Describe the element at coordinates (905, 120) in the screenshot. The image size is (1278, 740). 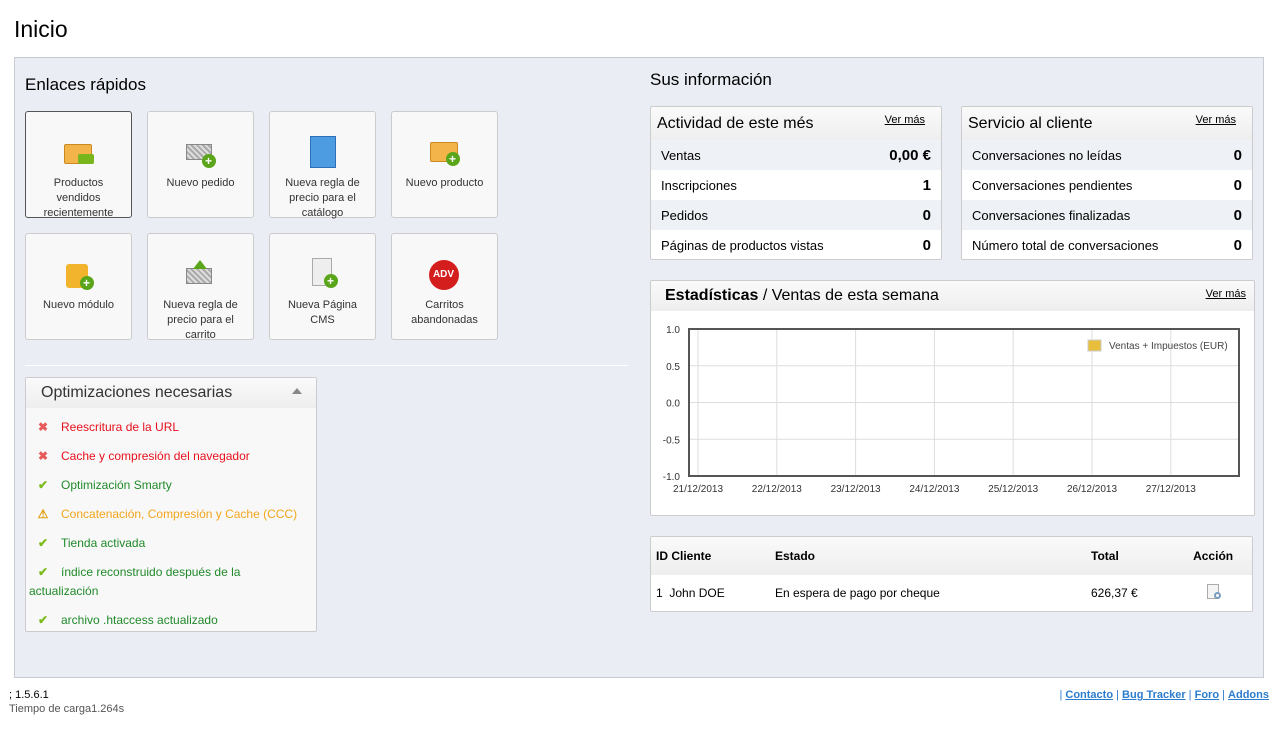
I see `activity-more-link: Ver más` at that location.